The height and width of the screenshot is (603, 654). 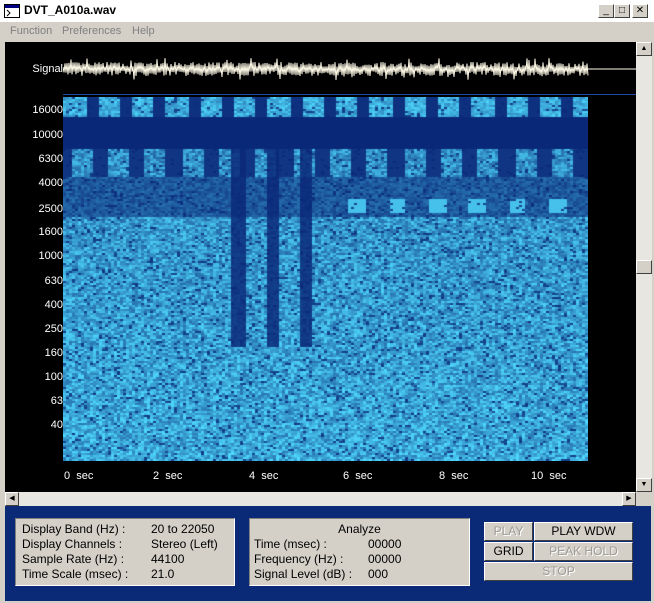 What do you see at coordinates (303, 574) in the screenshot?
I see `signal-level-label: Signal Level (dB) :` at bounding box center [303, 574].